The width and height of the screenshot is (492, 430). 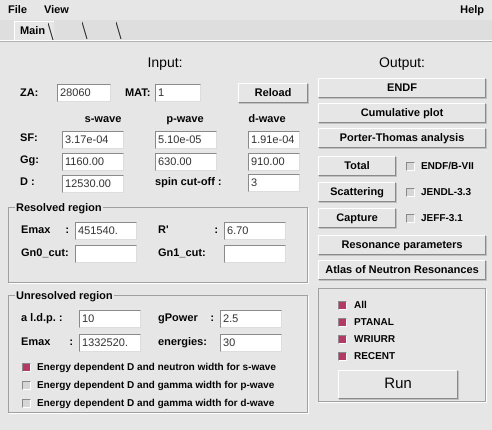 What do you see at coordinates (182, 254) in the screenshot?
I see `field-label: Gn1_cut:` at bounding box center [182, 254].